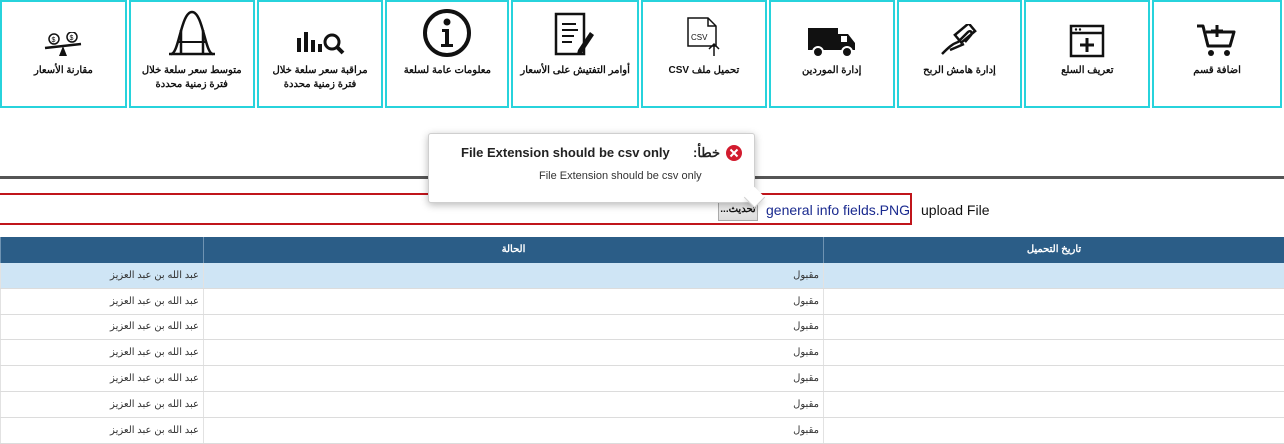  I want to click on tile-label: إدارة هامش الربح, so click(959, 70).